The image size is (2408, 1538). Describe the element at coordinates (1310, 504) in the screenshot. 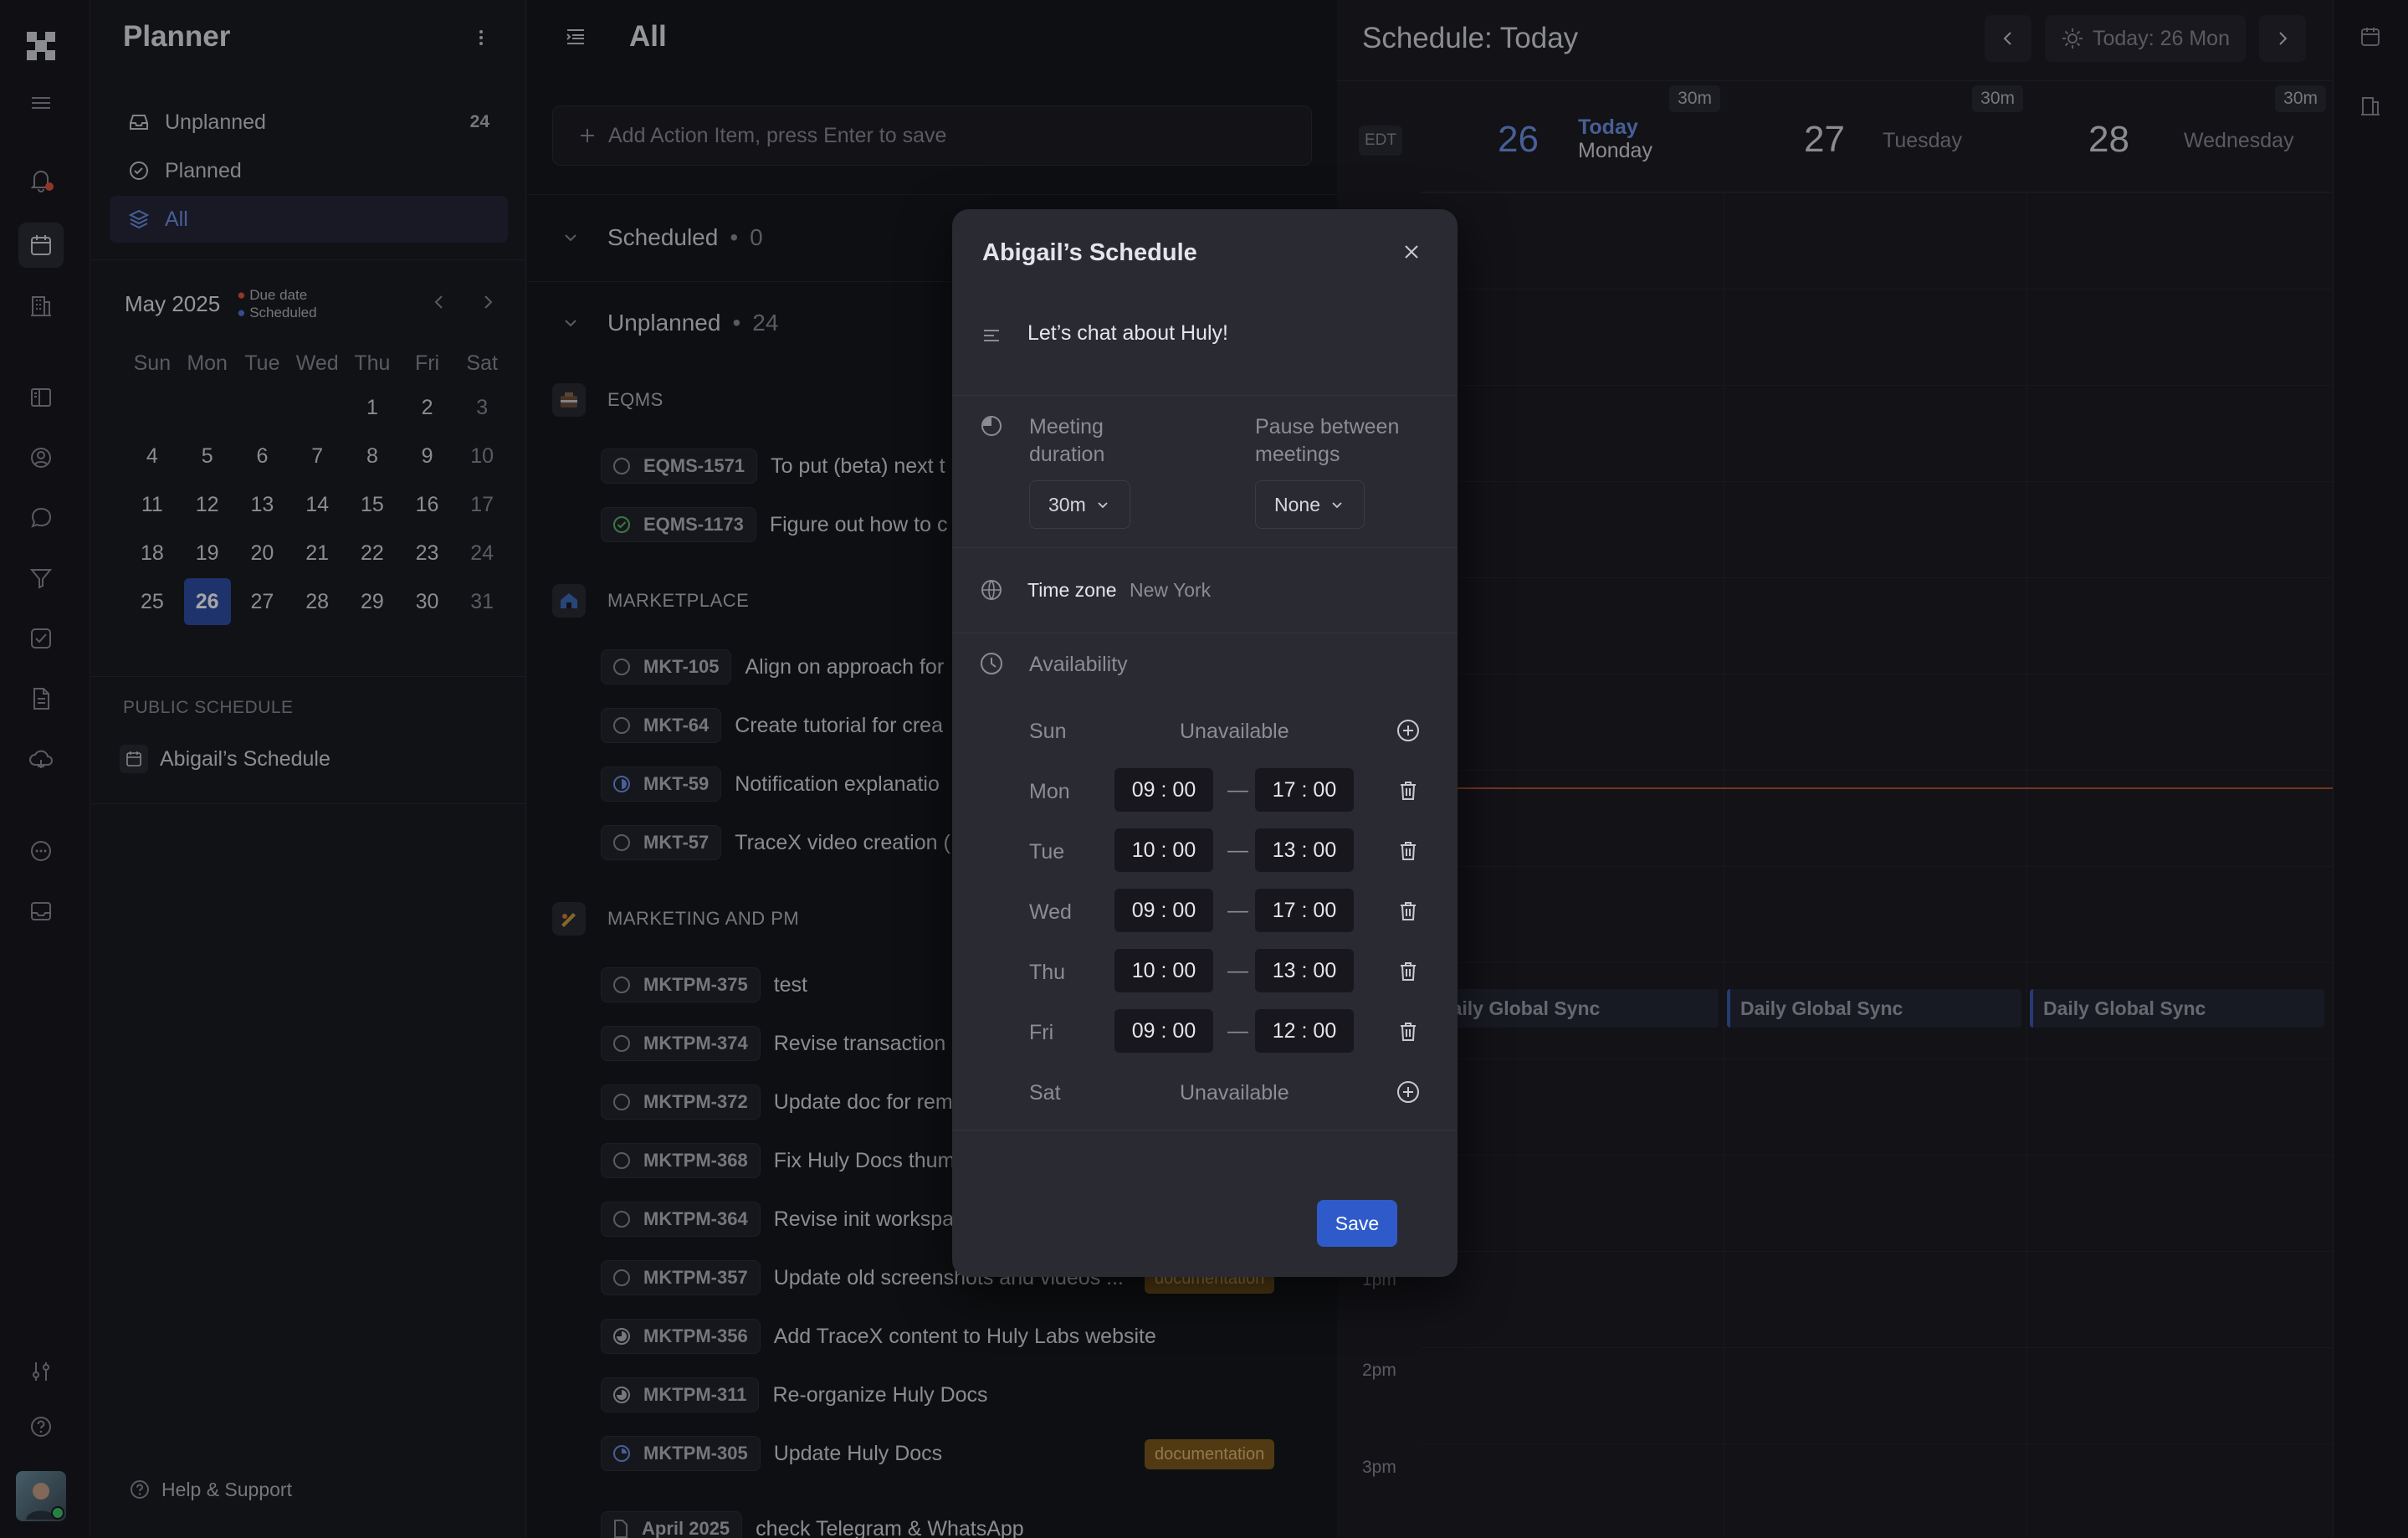

I see `pause-dropdown: None` at that location.